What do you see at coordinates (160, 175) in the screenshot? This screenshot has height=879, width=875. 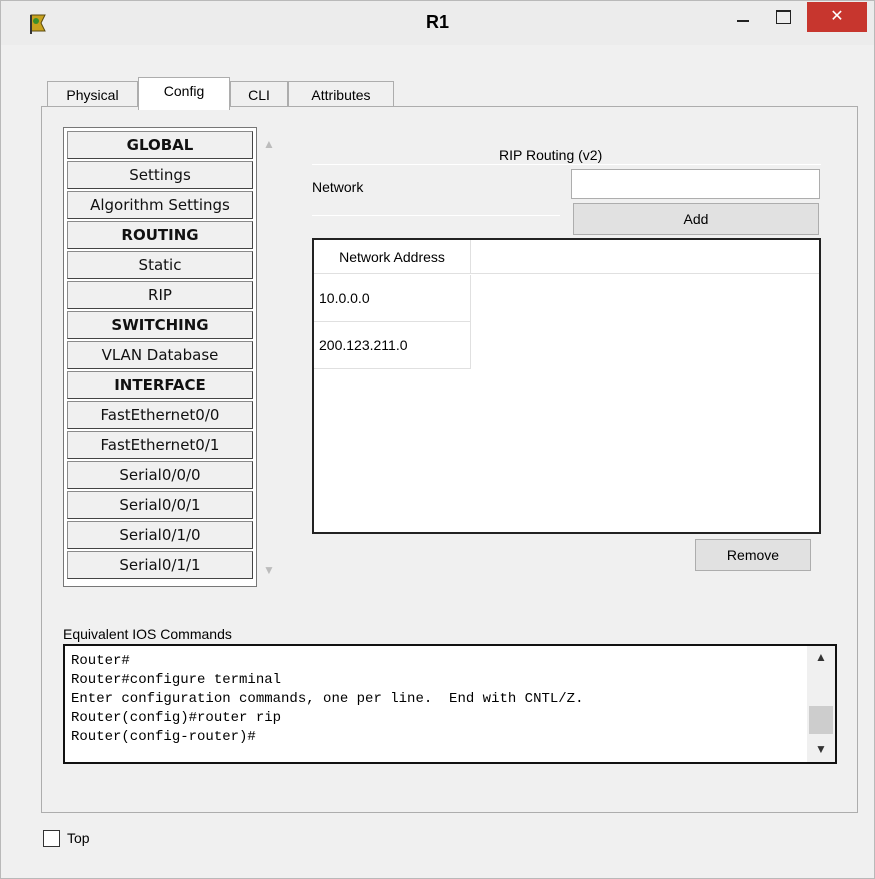 I see `nav-item-settings: Settings` at bounding box center [160, 175].